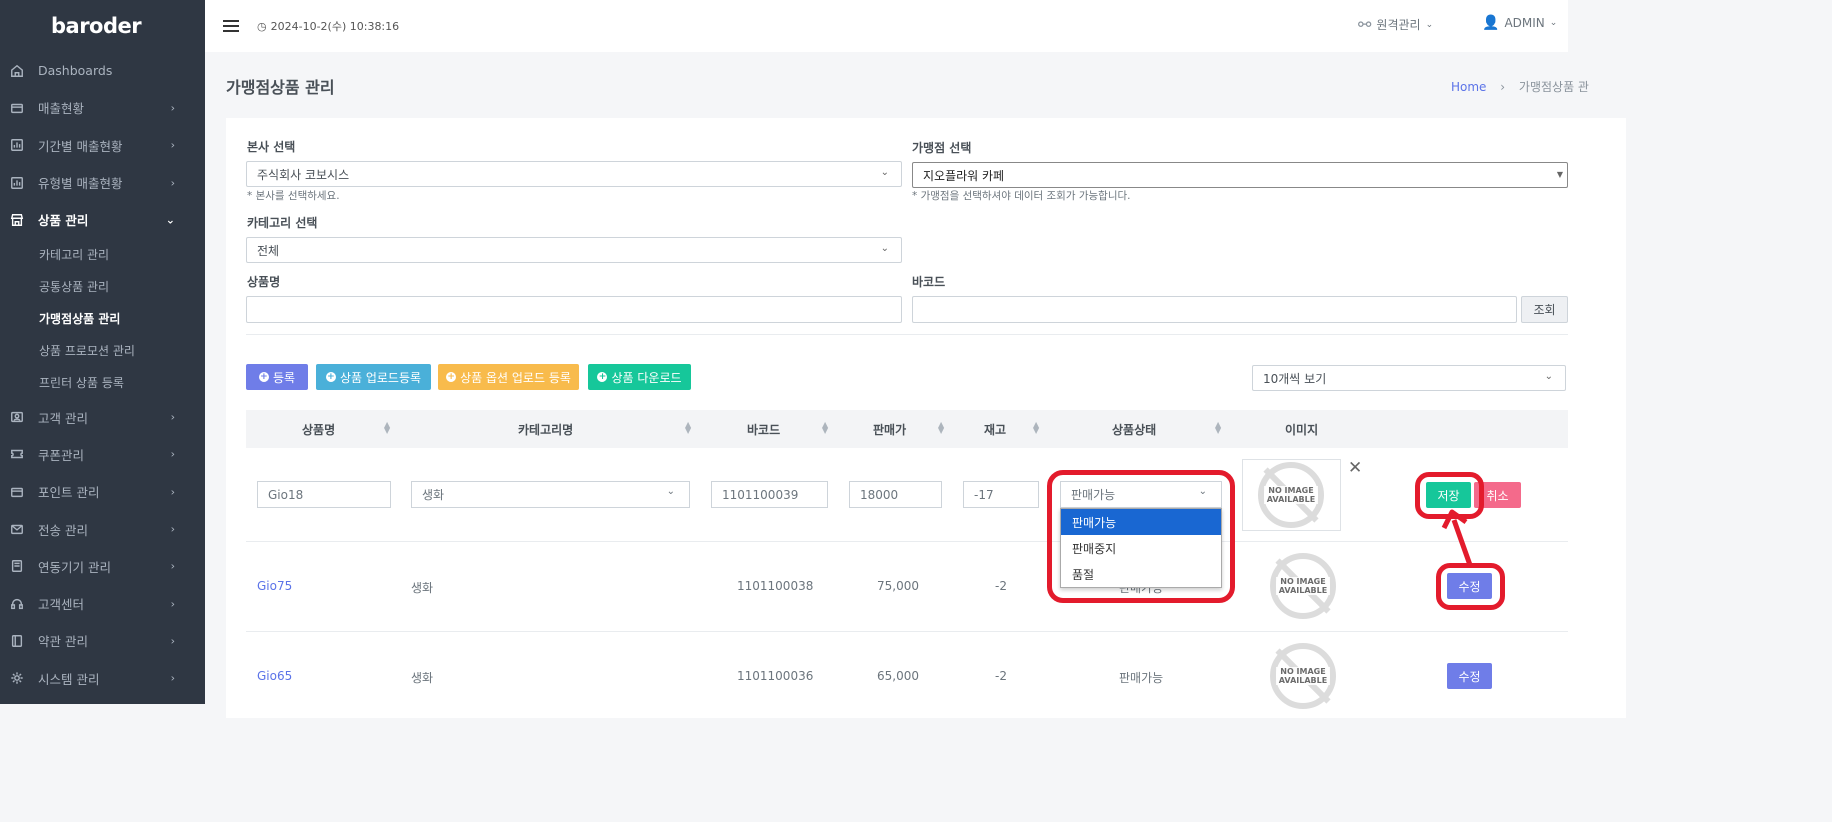 This screenshot has height=822, width=1832. Describe the element at coordinates (102, 491) in the screenshot. I see `sidebar-item-points: 포인트 관리 ›` at that location.